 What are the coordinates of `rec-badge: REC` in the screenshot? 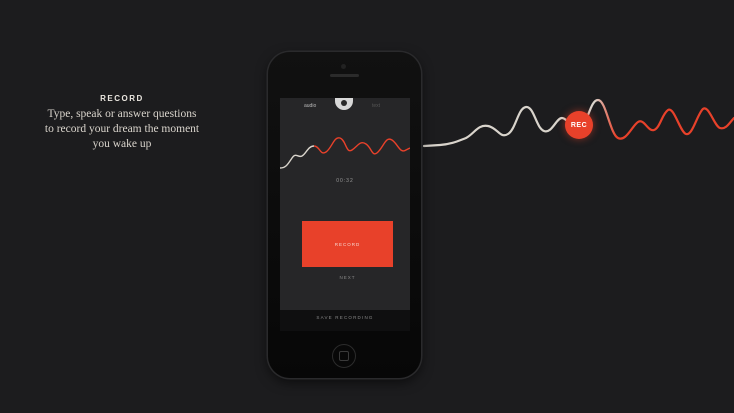 It's located at (579, 125).